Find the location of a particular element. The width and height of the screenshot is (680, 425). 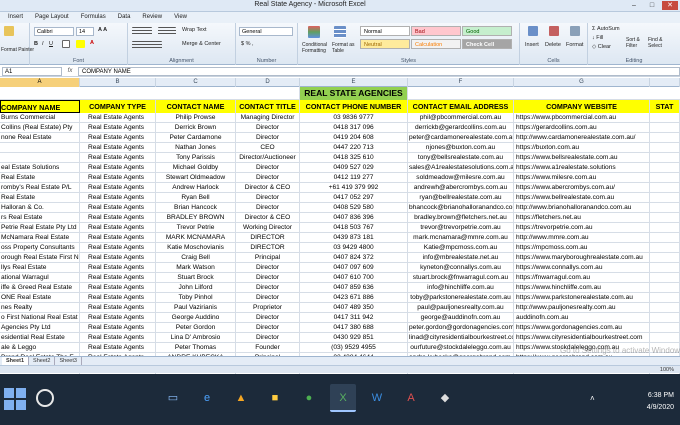

table-cell: BRADLEY BROWN is located at coordinates (196, 218).